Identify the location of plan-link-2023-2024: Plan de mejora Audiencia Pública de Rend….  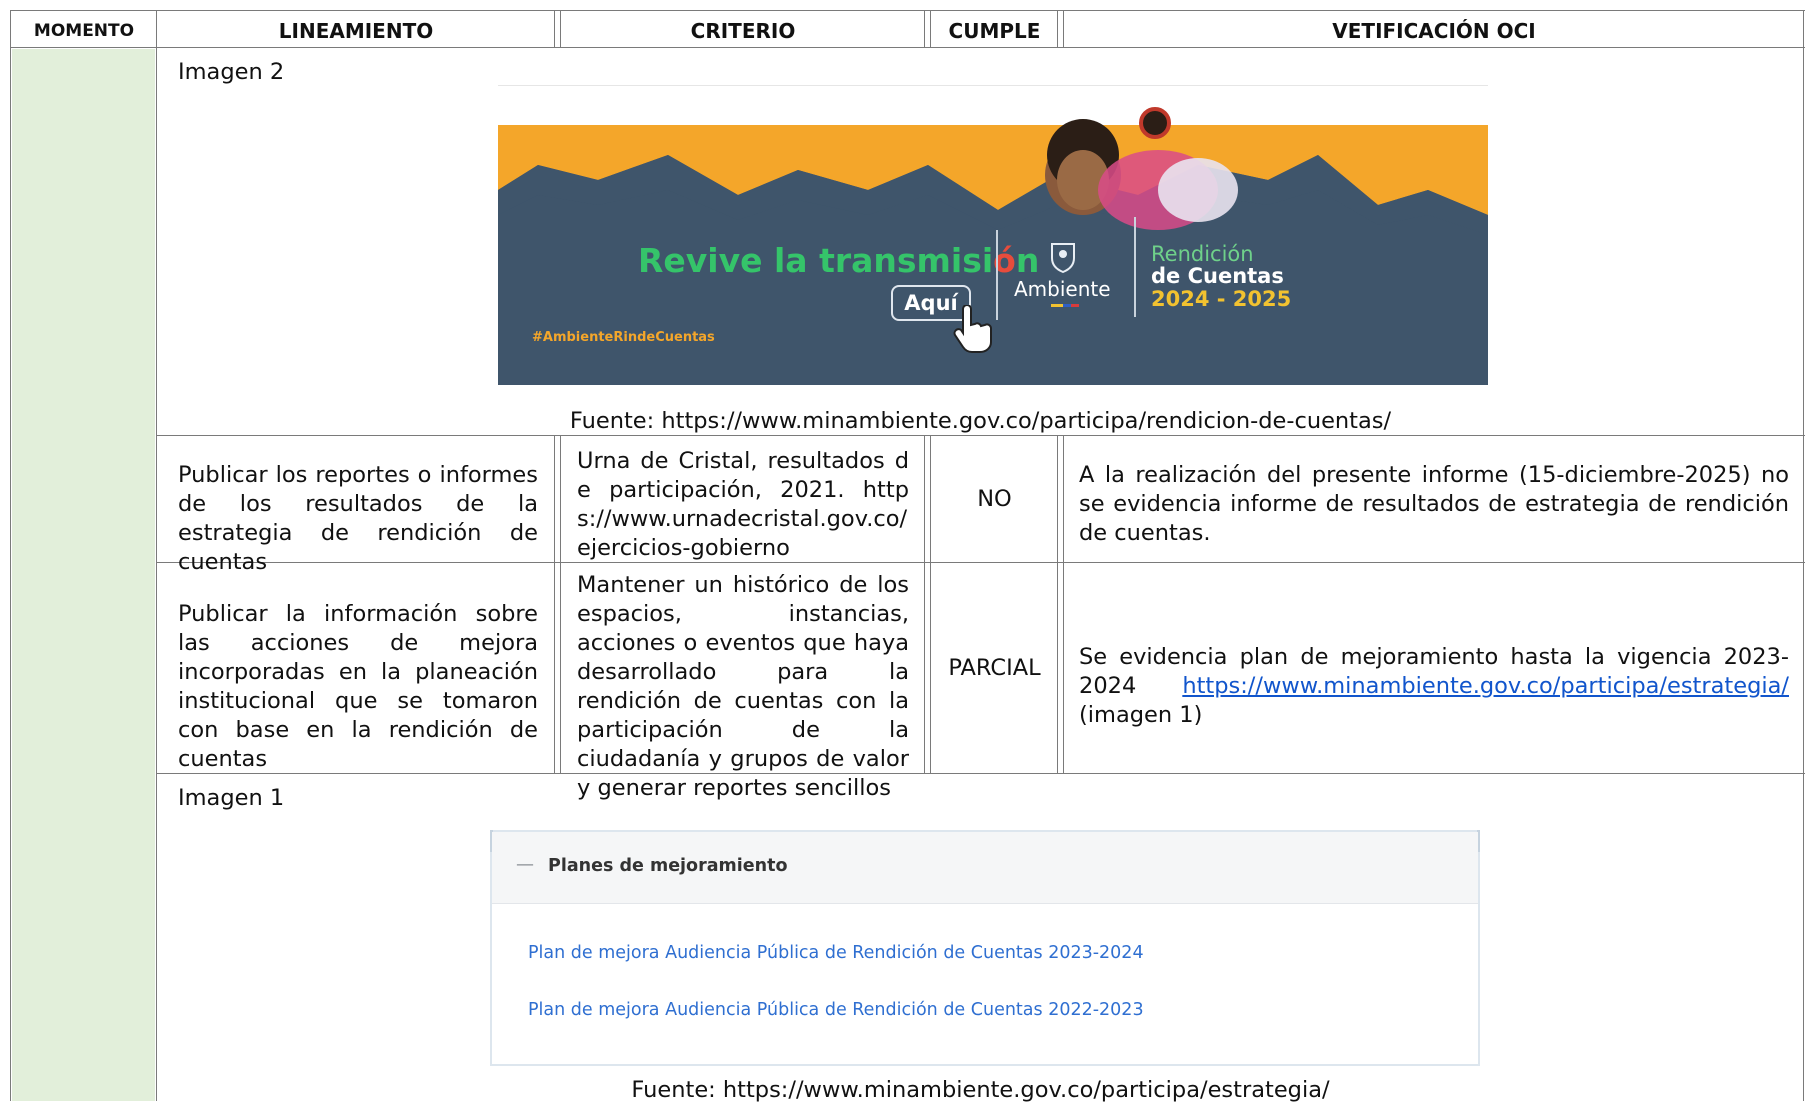
(836, 953).